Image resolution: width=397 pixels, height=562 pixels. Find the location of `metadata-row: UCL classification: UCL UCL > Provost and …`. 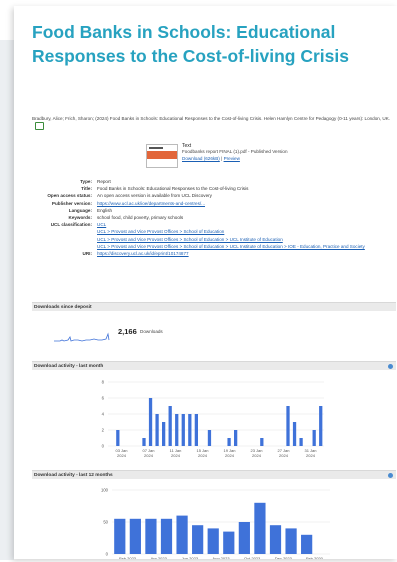

metadata-row: UCL classification: UCL UCL > Provost and … is located at coordinates (213, 235).